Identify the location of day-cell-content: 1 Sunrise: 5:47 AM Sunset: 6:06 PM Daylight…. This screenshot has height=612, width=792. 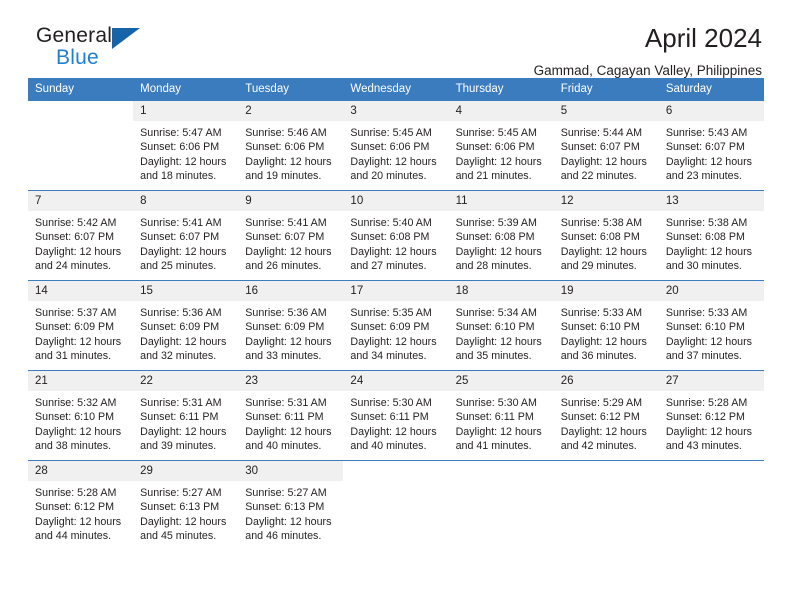
(186, 145).